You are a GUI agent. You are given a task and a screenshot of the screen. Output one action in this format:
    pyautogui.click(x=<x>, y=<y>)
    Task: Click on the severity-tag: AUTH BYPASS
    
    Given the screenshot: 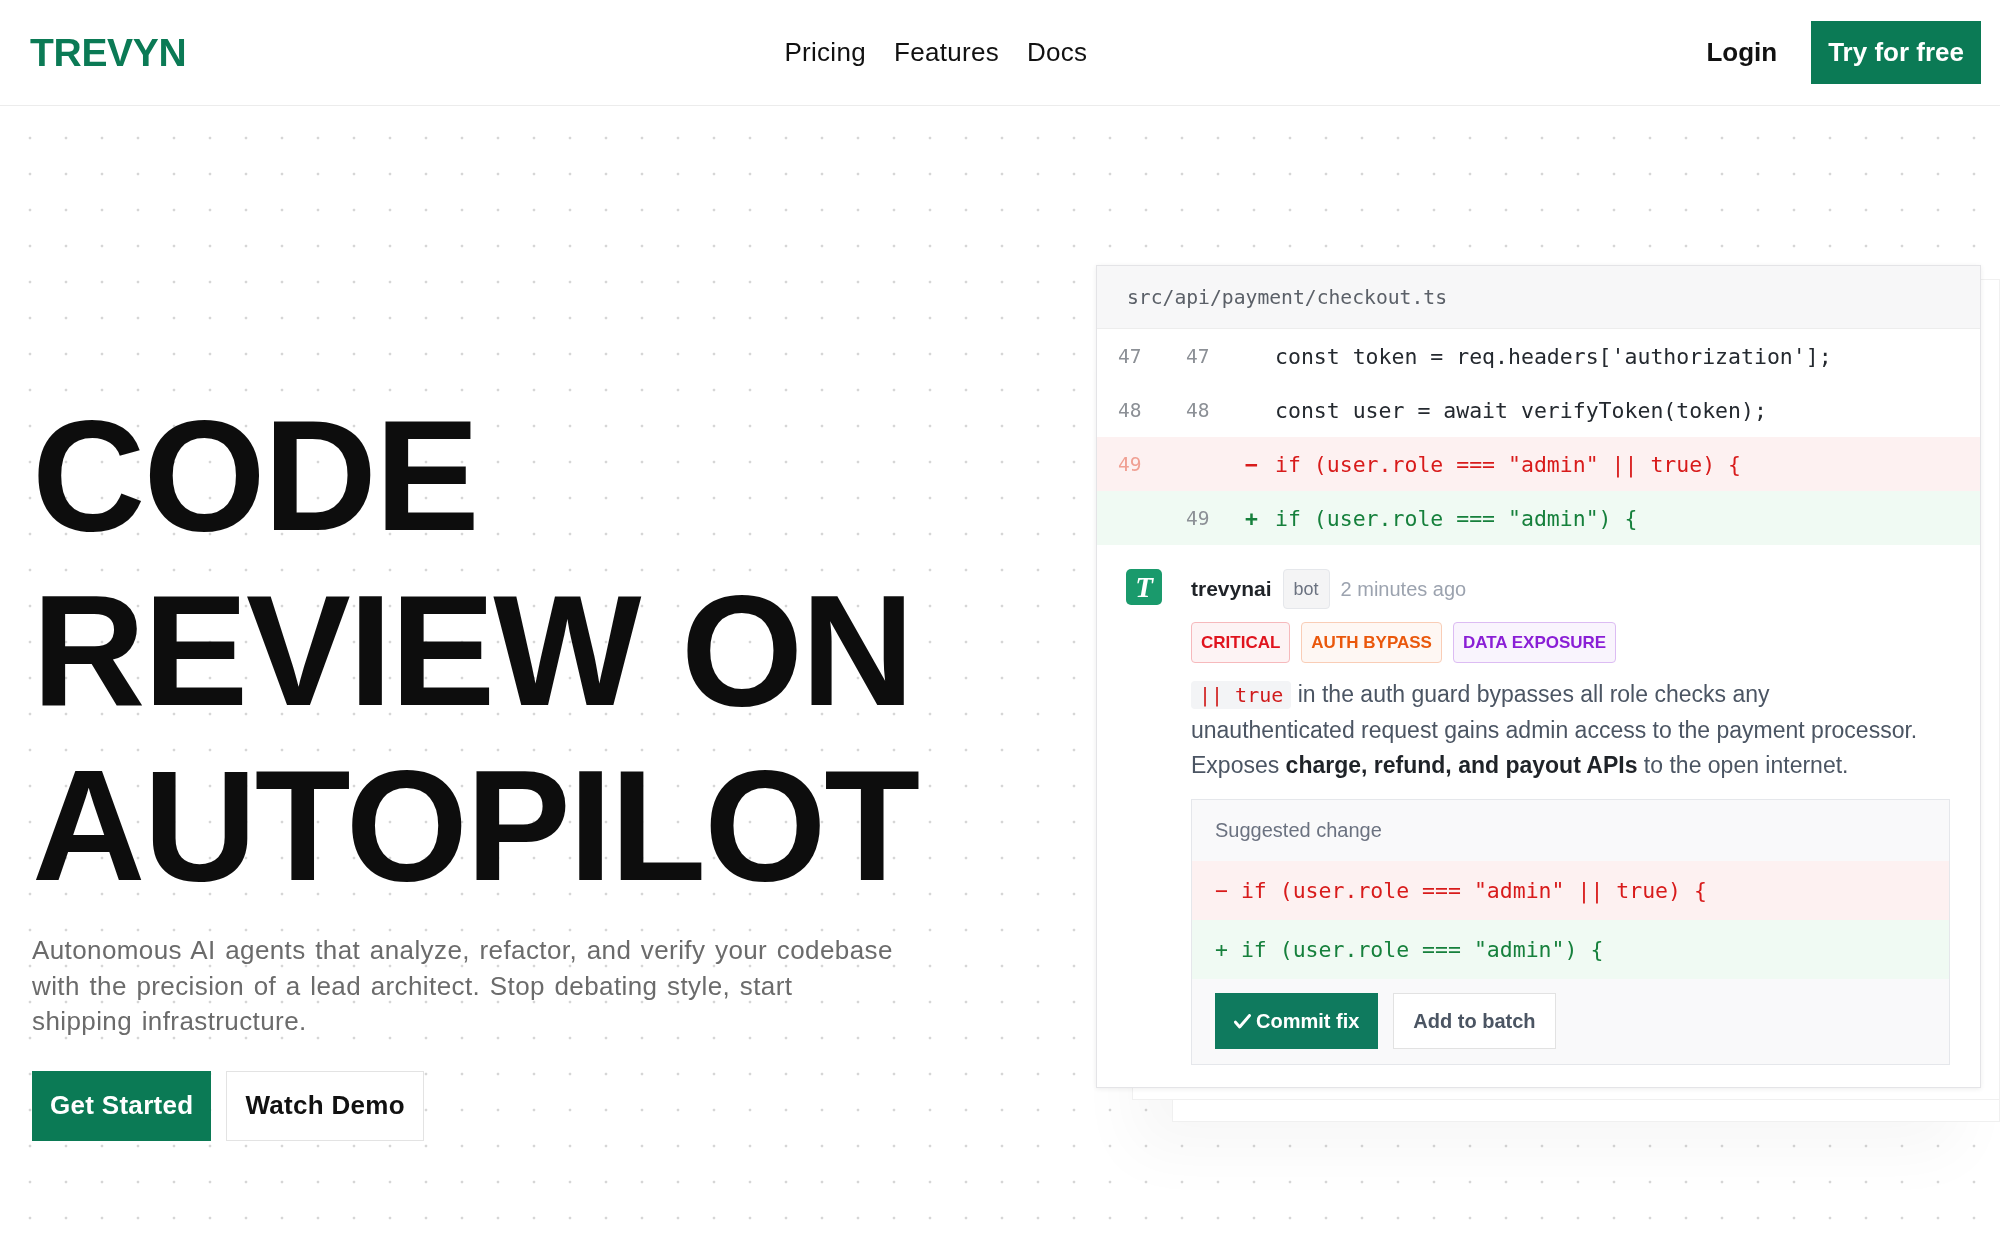 What is the action you would take?
    pyautogui.click(x=1371, y=642)
    